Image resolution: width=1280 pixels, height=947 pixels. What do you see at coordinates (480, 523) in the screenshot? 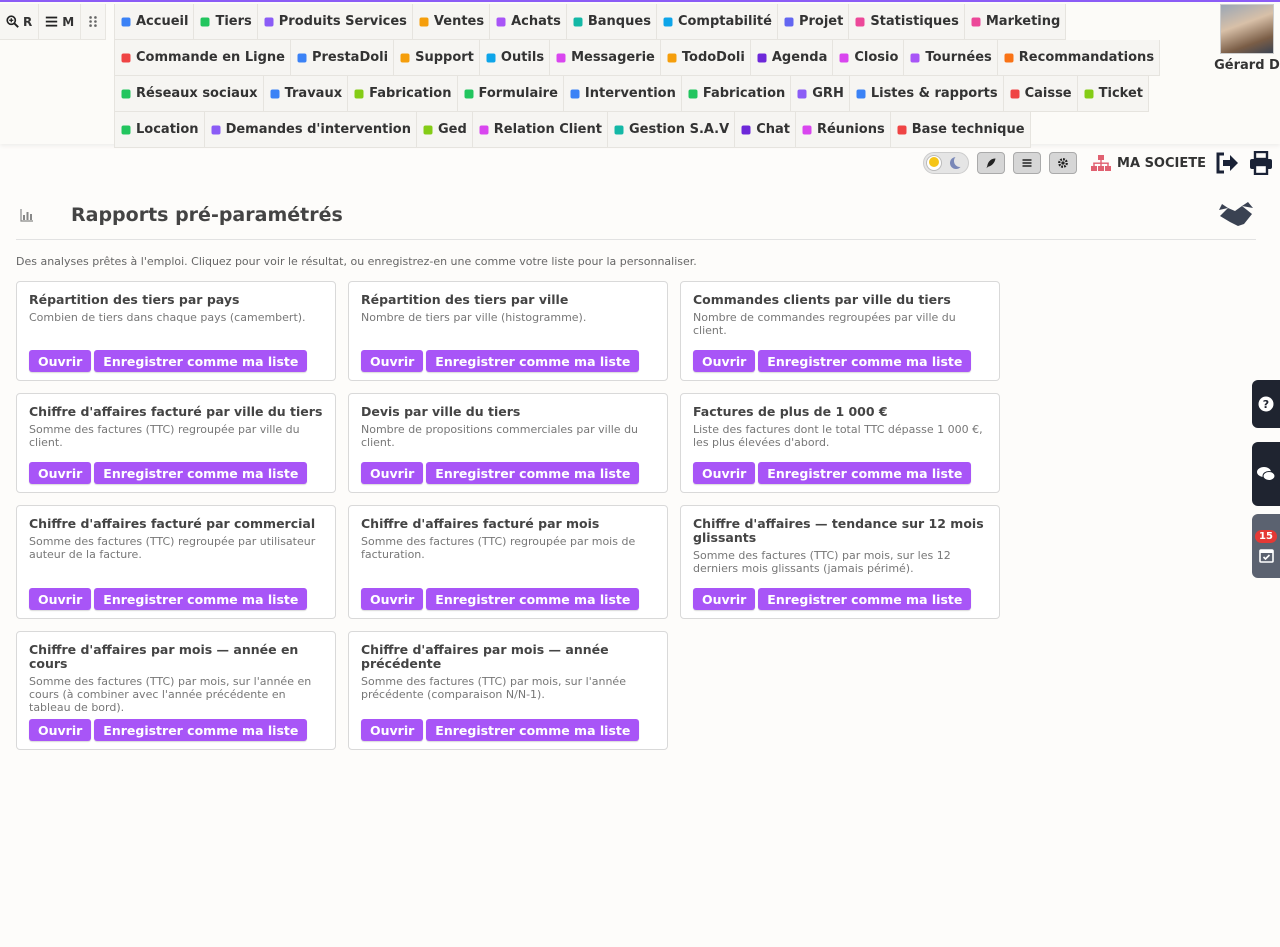
I see `report-card-title: Chiffre d'affaires facturé par mois` at bounding box center [480, 523].